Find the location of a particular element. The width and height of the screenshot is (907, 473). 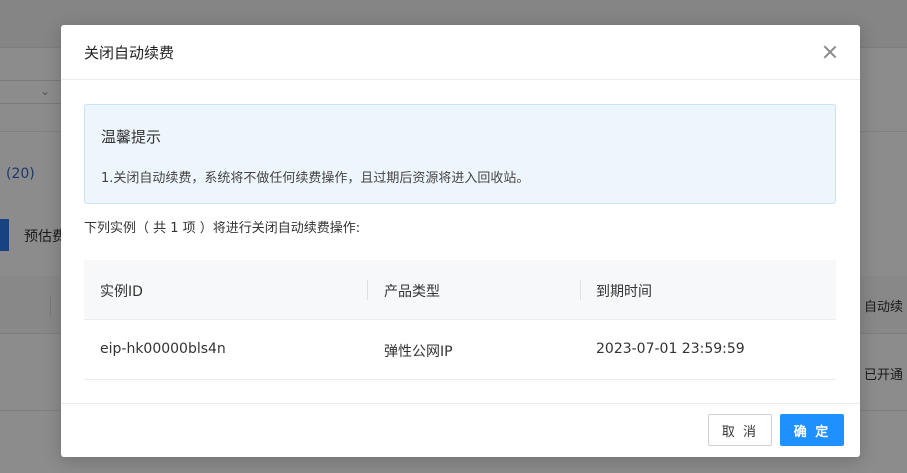

confirm-button: 确 定 is located at coordinates (812, 430).